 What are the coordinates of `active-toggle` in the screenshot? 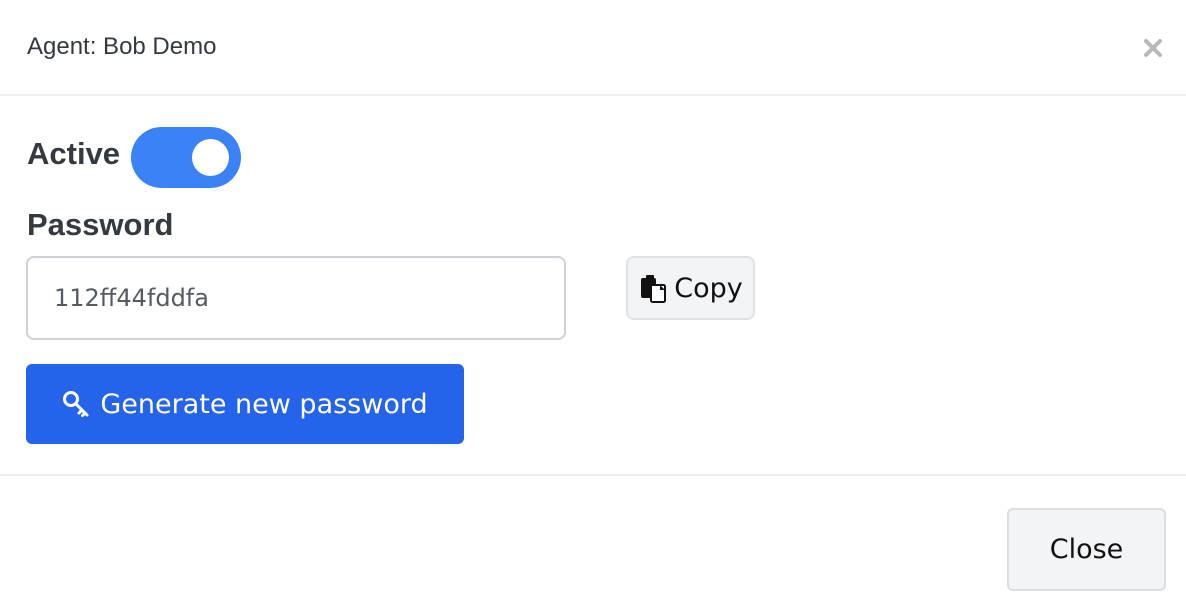 It's located at (186, 157).